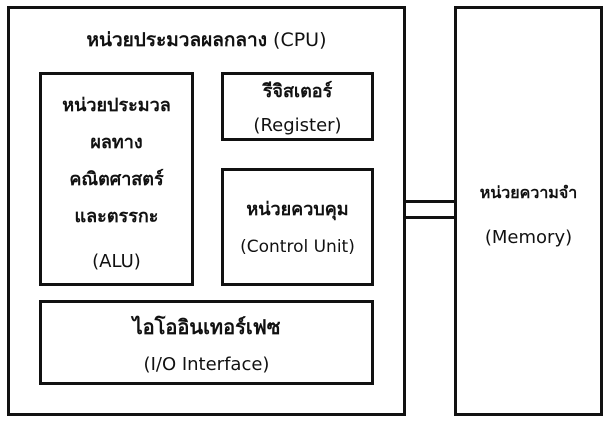  I want to click on control-unit-label-th: หน่วยควบคุม, so click(297, 209).